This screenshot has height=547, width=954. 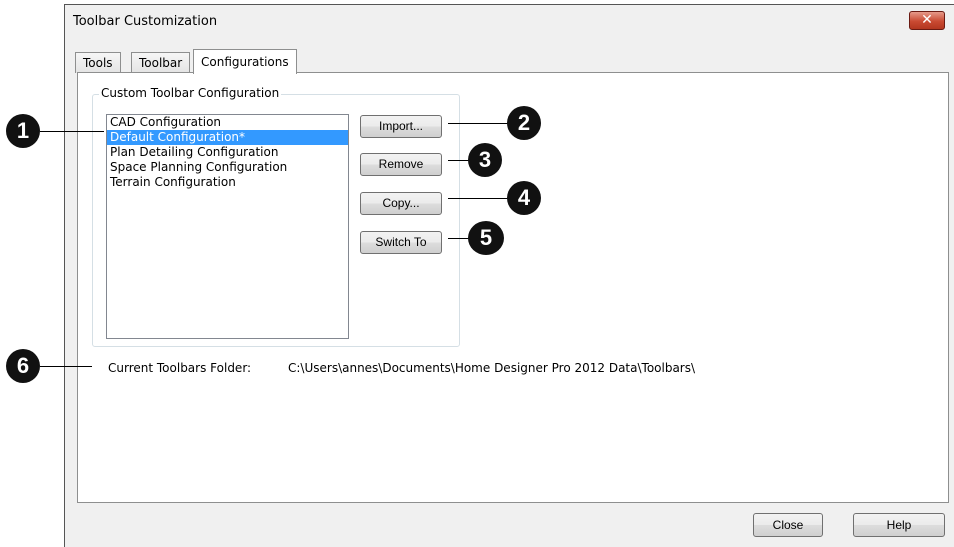 I want to click on list-item: Default Configuration*, so click(x=227, y=137).